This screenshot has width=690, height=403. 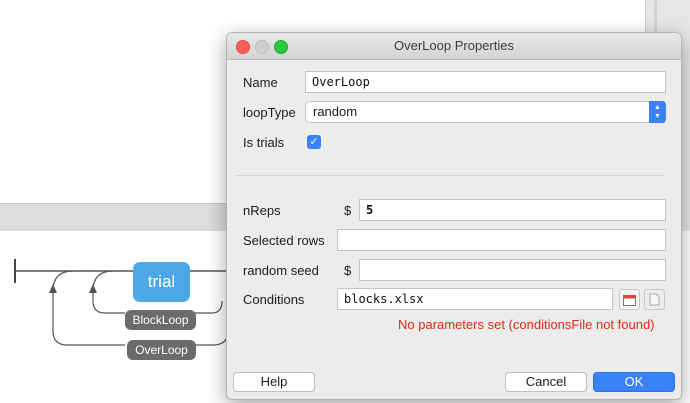 What do you see at coordinates (501, 240) in the screenshot?
I see `selected-rows-input` at bounding box center [501, 240].